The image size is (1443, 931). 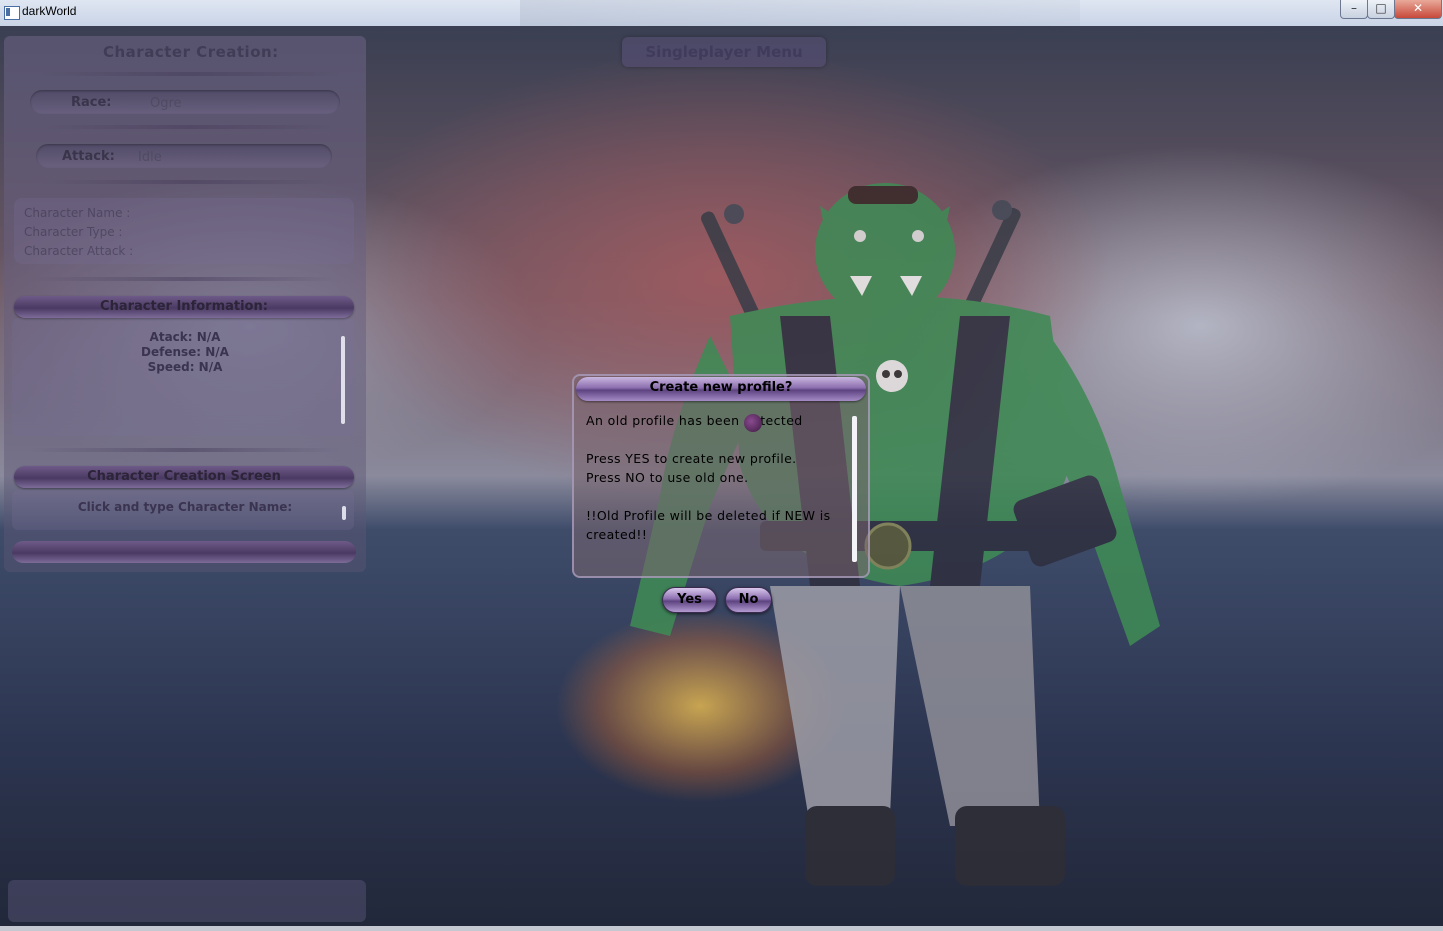 I want to click on summary-attack-line: Character Attack :, so click(x=79, y=251).